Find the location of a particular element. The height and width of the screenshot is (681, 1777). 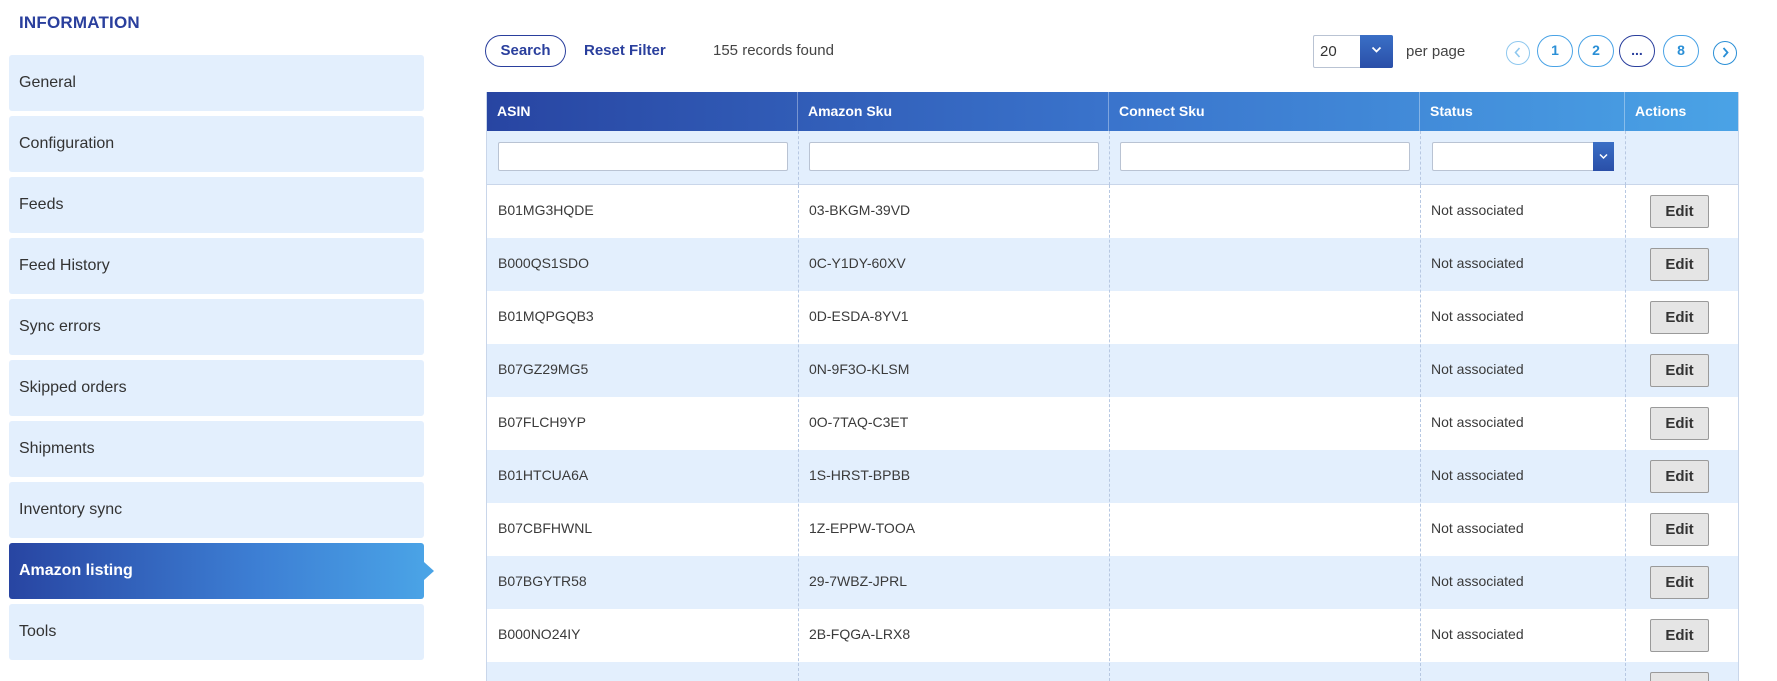

per-page-value: 20 is located at coordinates (1328, 51).